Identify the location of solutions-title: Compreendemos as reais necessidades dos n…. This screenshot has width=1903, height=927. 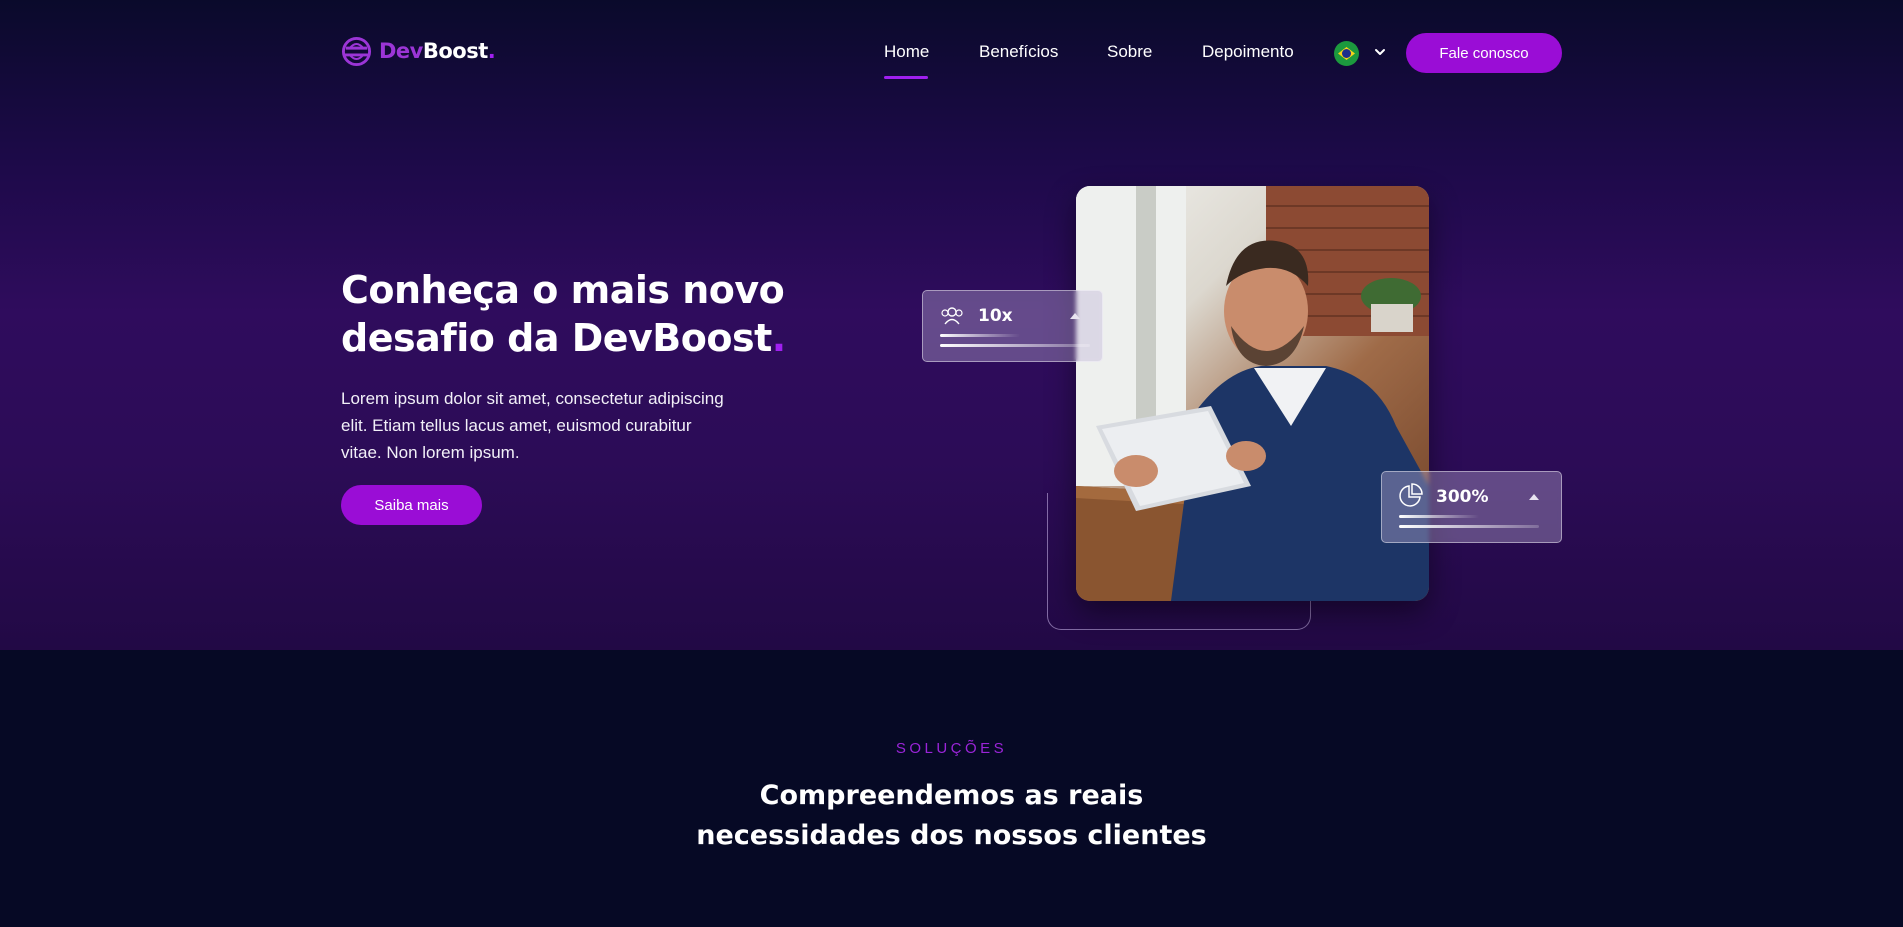
(951, 816).